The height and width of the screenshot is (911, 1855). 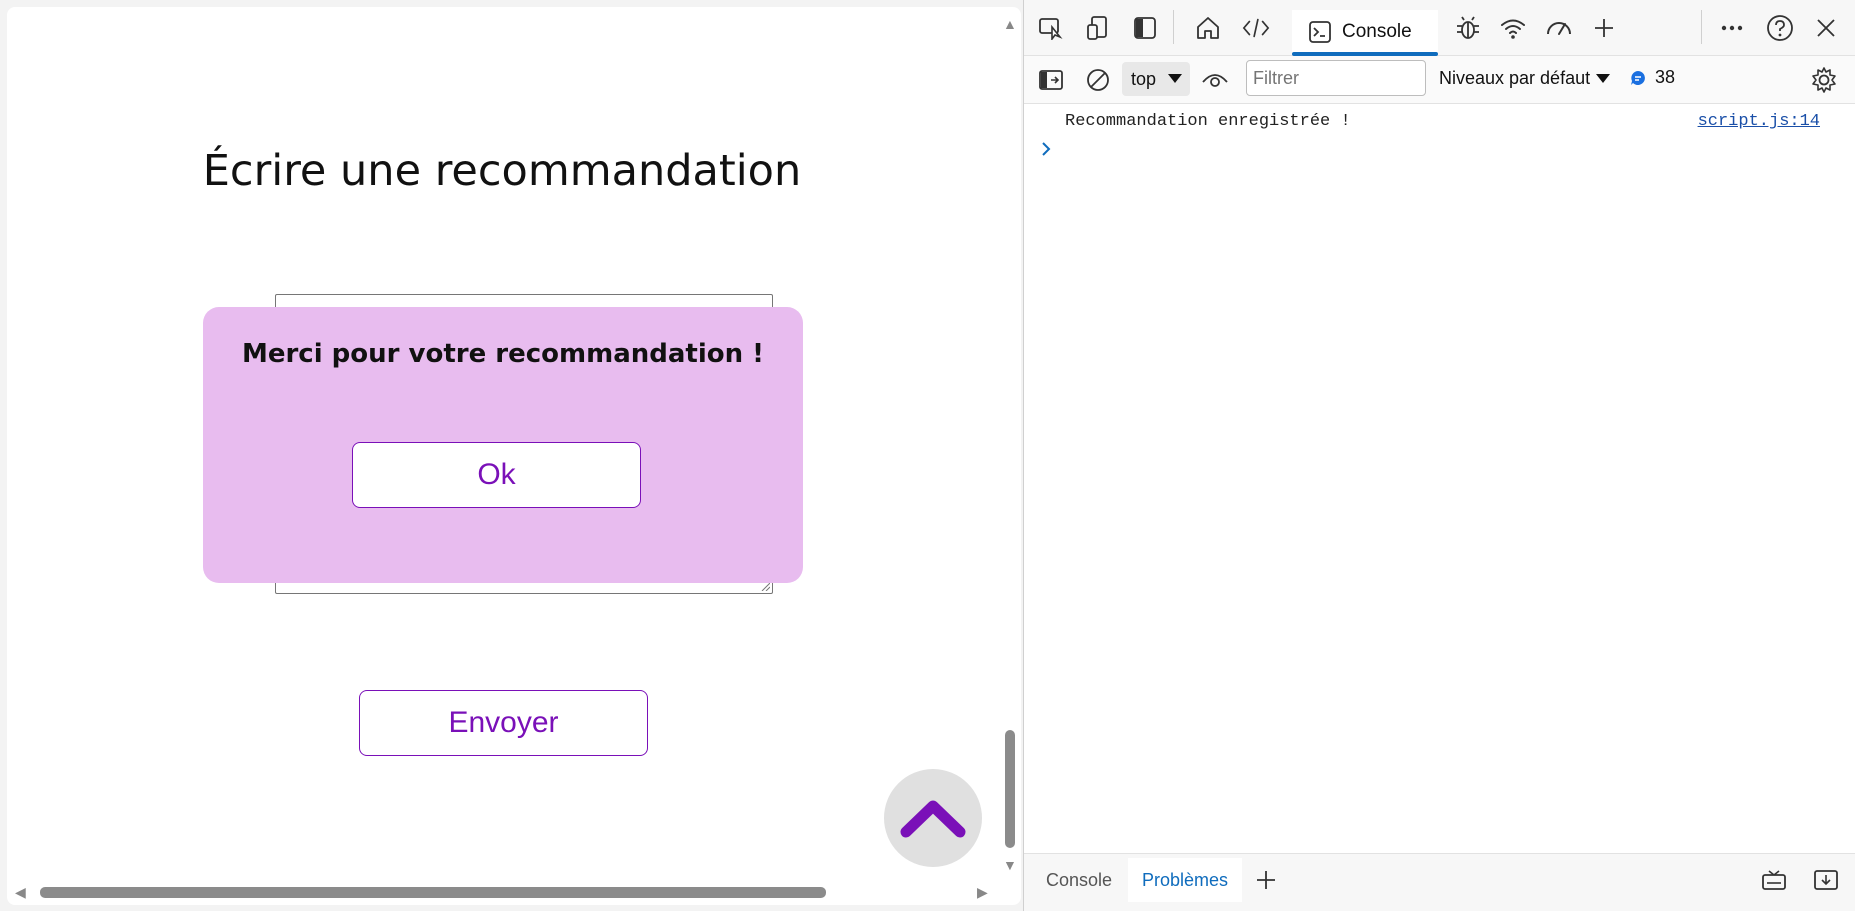 What do you see at coordinates (1665, 77) in the screenshot?
I see `message-count-value: 38` at bounding box center [1665, 77].